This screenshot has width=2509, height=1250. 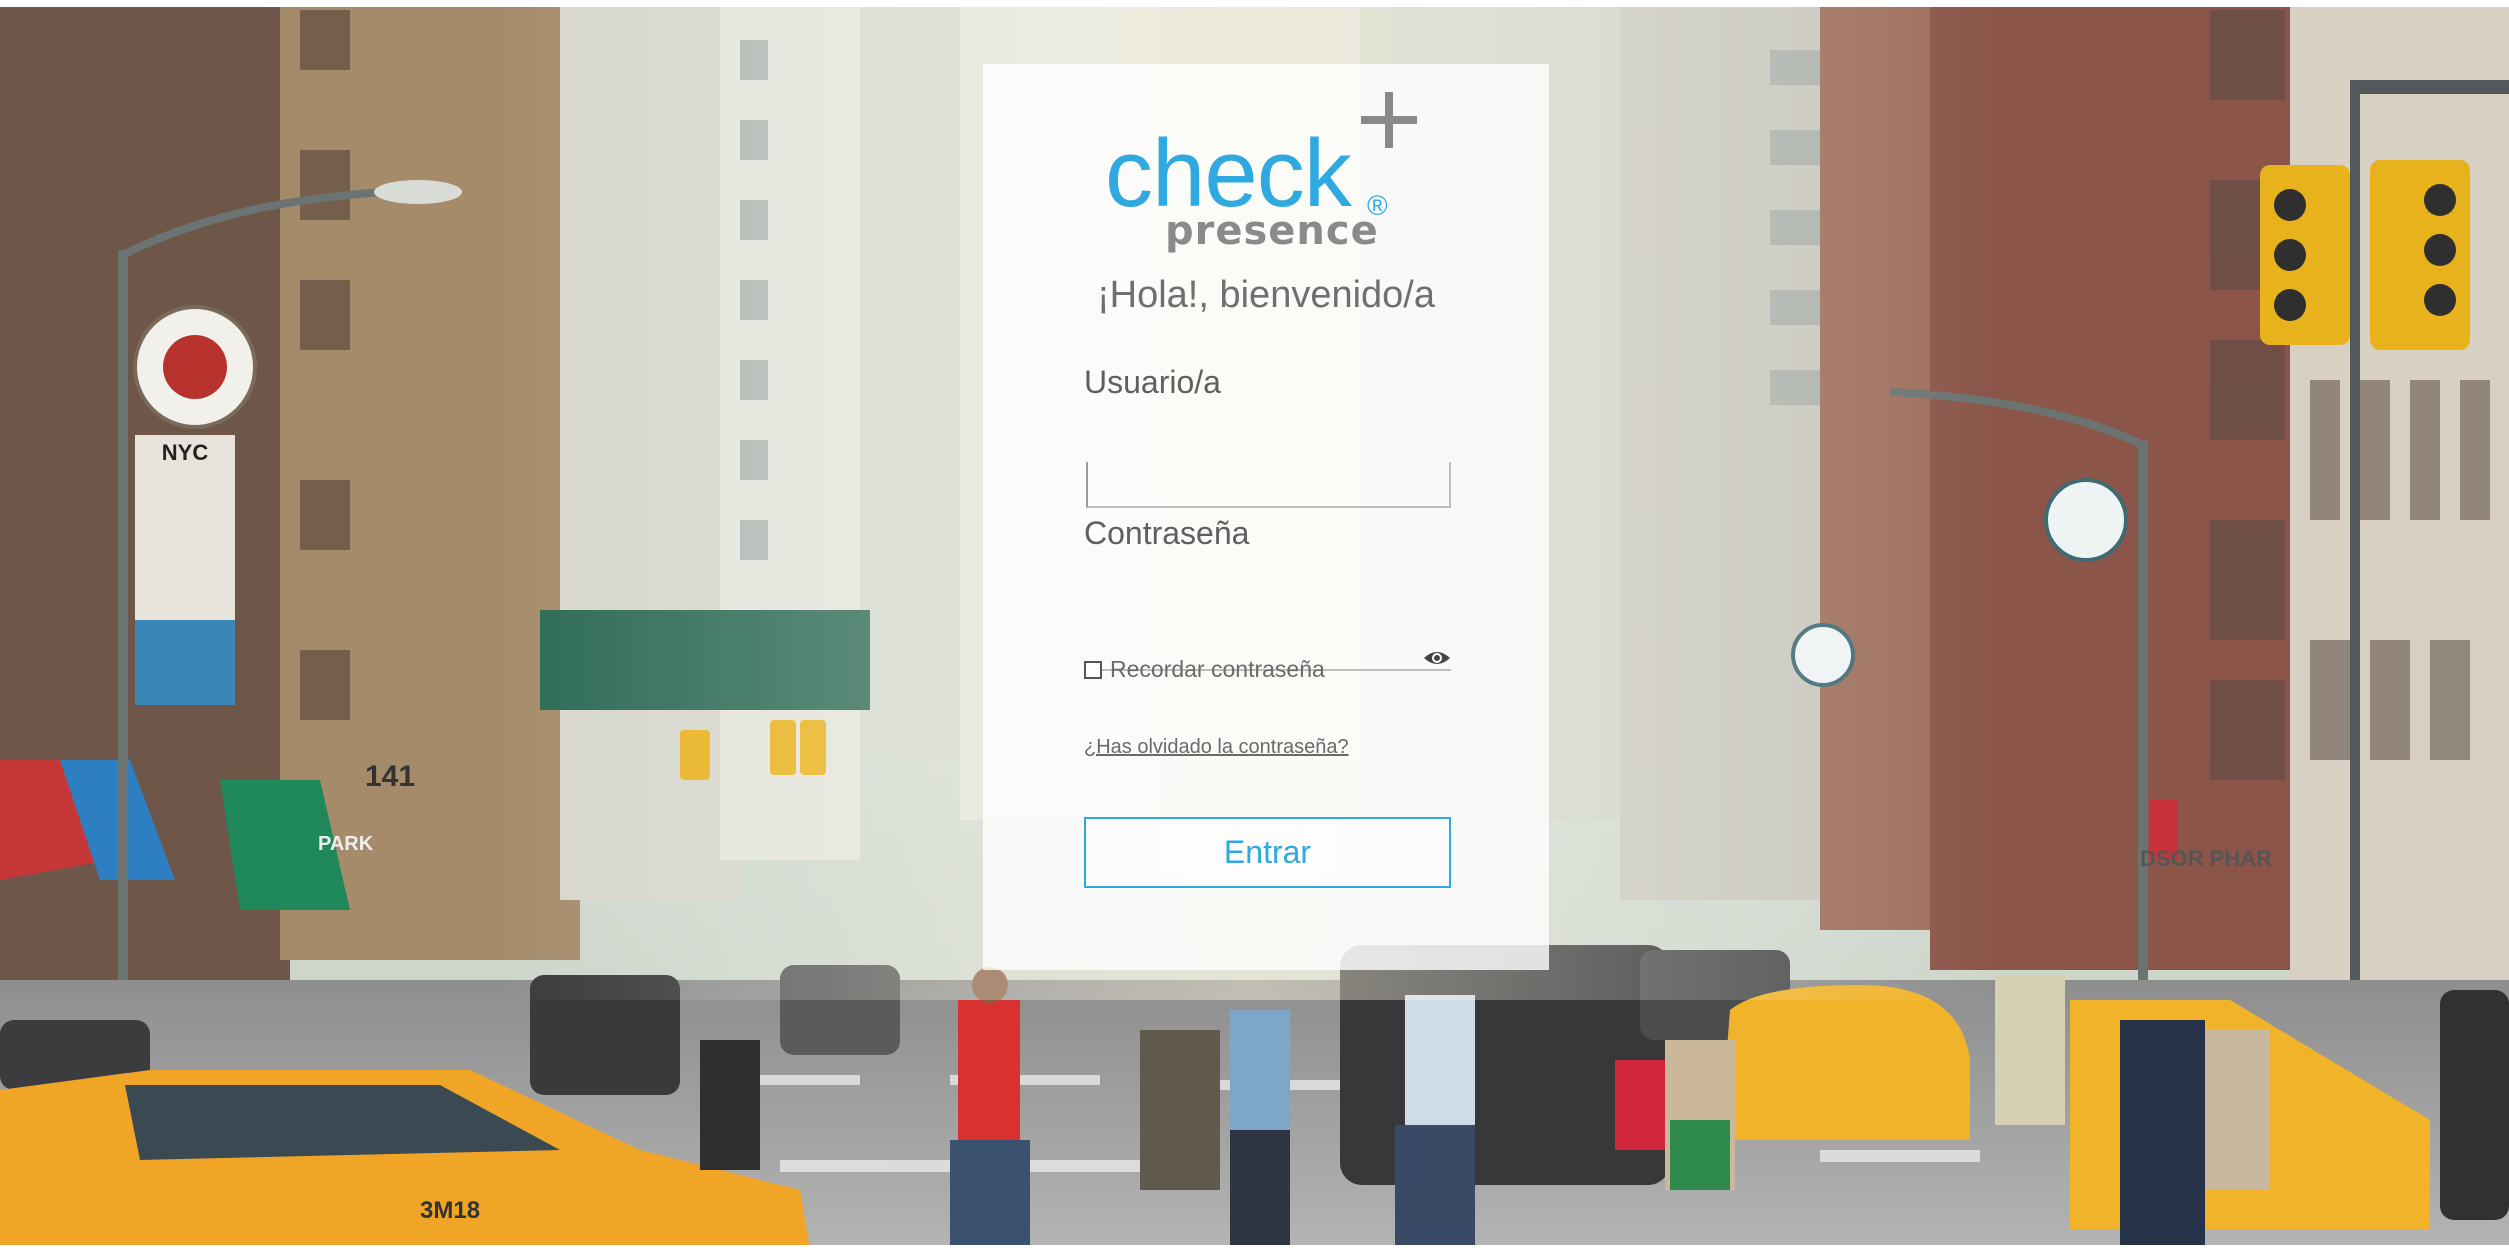 I want to click on remember-password-row: Recordar contraseña, so click(x=1204, y=669).